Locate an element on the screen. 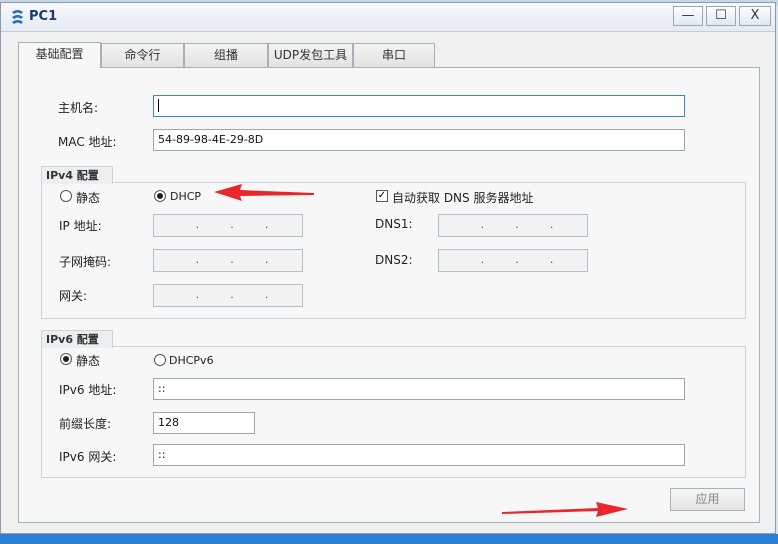 The height and width of the screenshot is (544, 778). minimize-button: — is located at coordinates (688, 16).